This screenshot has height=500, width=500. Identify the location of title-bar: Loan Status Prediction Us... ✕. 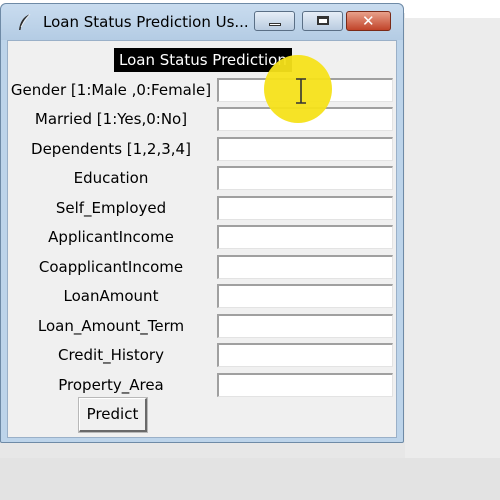
(202, 22).